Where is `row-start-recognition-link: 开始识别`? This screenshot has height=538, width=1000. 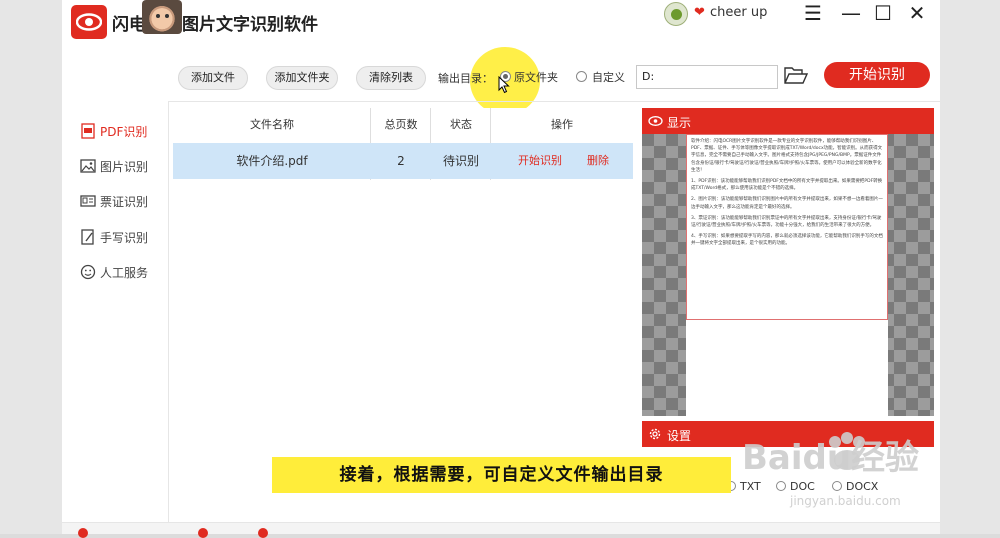 row-start-recognition-link: 开始识别 is located at coordinates (540, 161).